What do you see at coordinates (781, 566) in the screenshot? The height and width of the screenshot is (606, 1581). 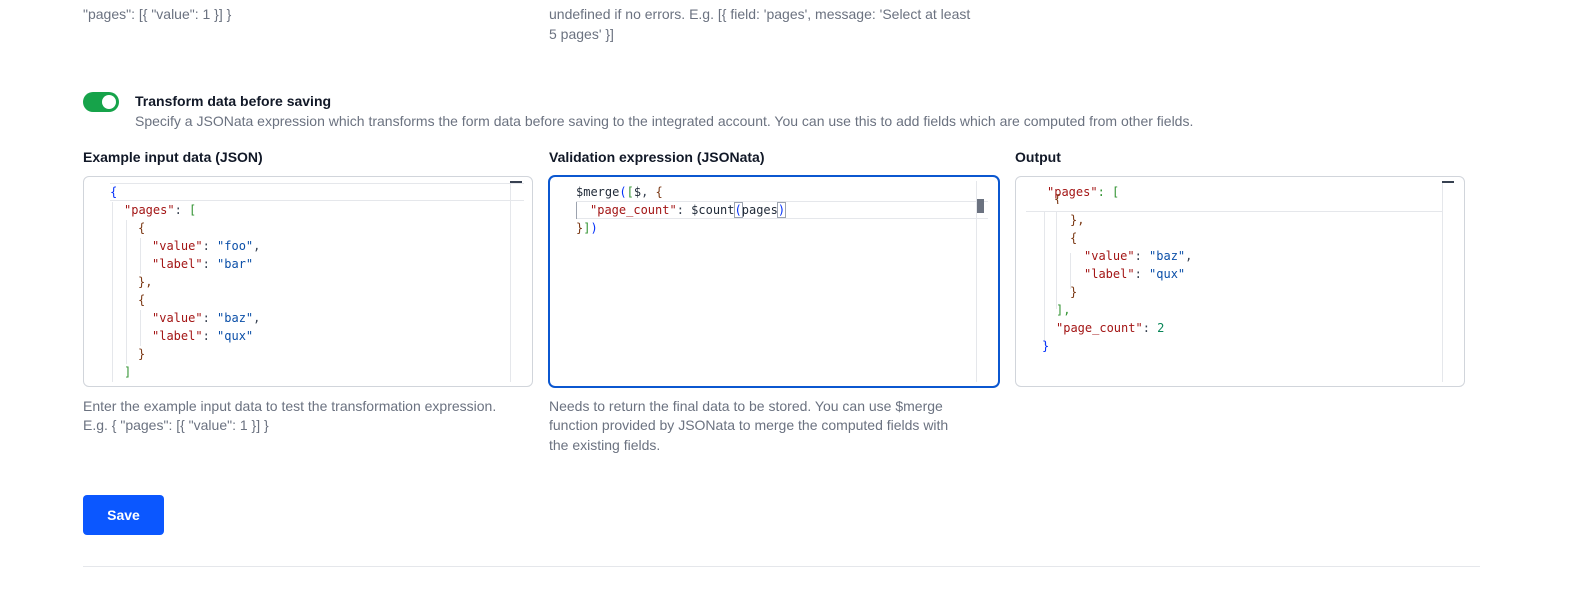 I see `divider` at bounding box center [781, 566].